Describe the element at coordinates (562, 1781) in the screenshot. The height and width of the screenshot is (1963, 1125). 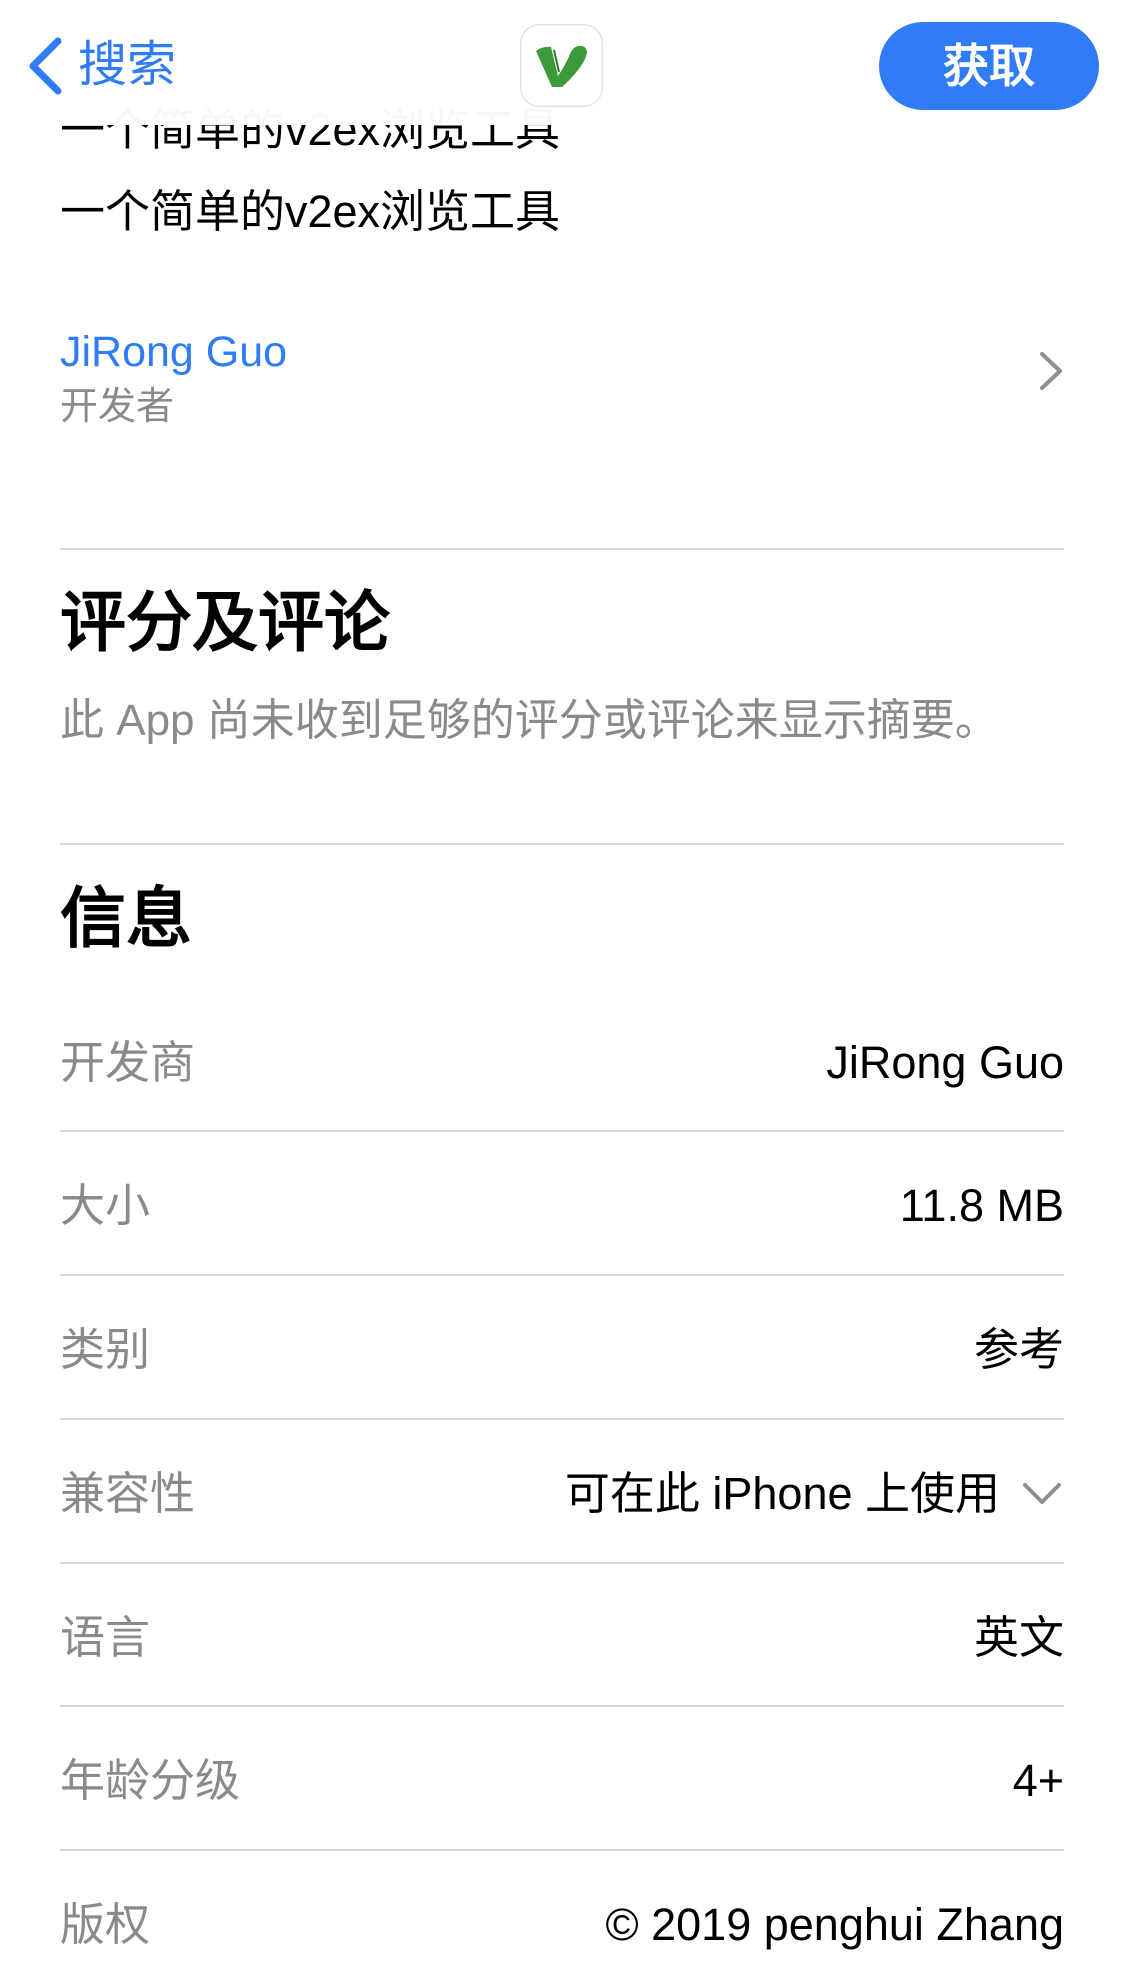
I see `info-row-age-rating: 年龄分级 4+` at that location.